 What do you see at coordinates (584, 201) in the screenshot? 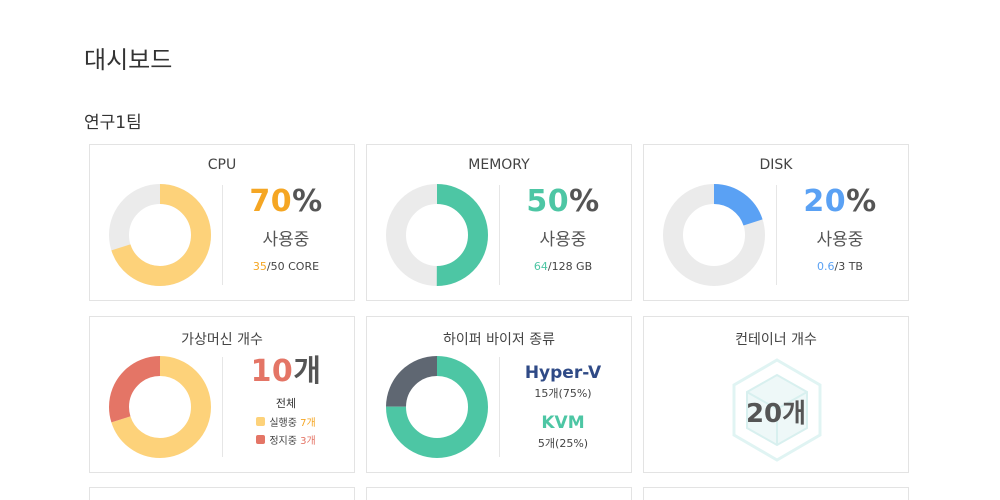
I see `memory-percent-sign: %` at bounding box center [584, 201].